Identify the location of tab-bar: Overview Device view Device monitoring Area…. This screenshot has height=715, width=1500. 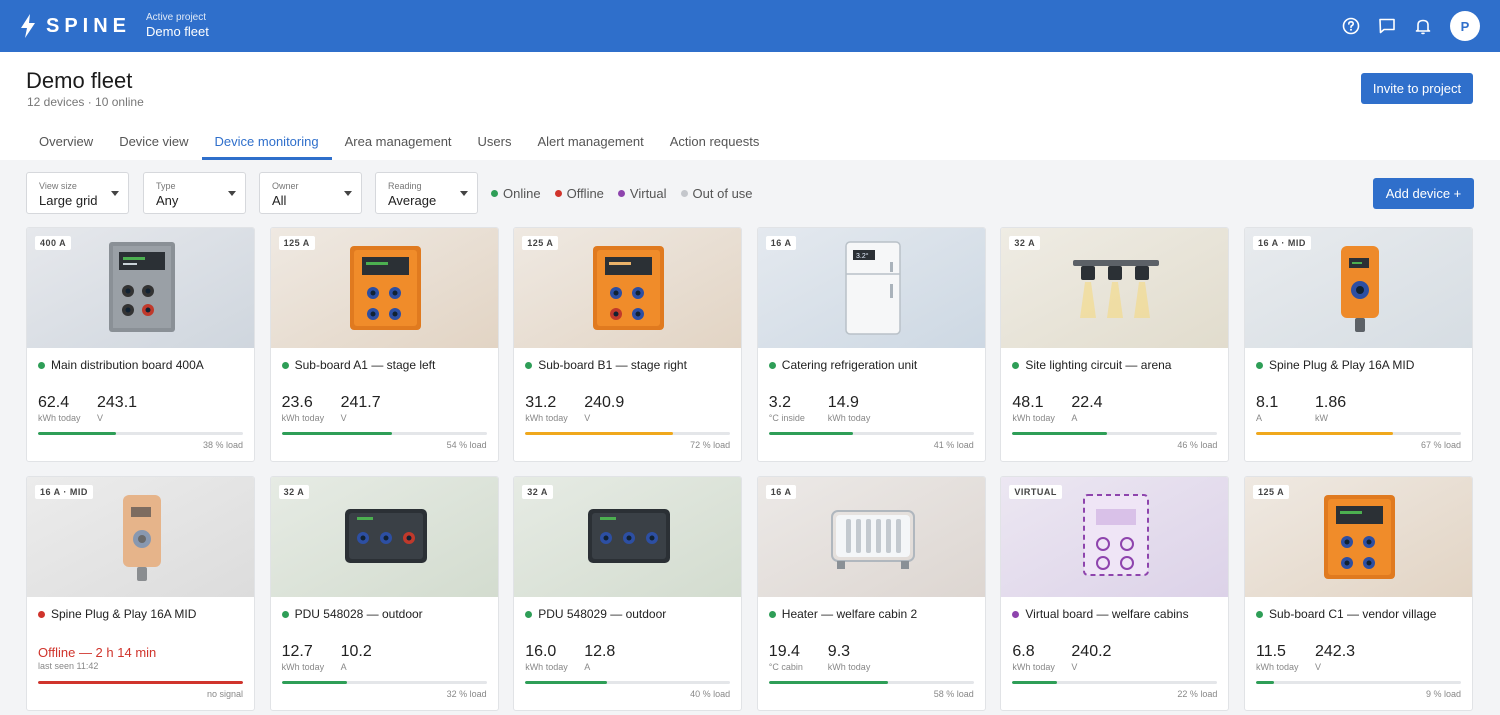
(399, 141).